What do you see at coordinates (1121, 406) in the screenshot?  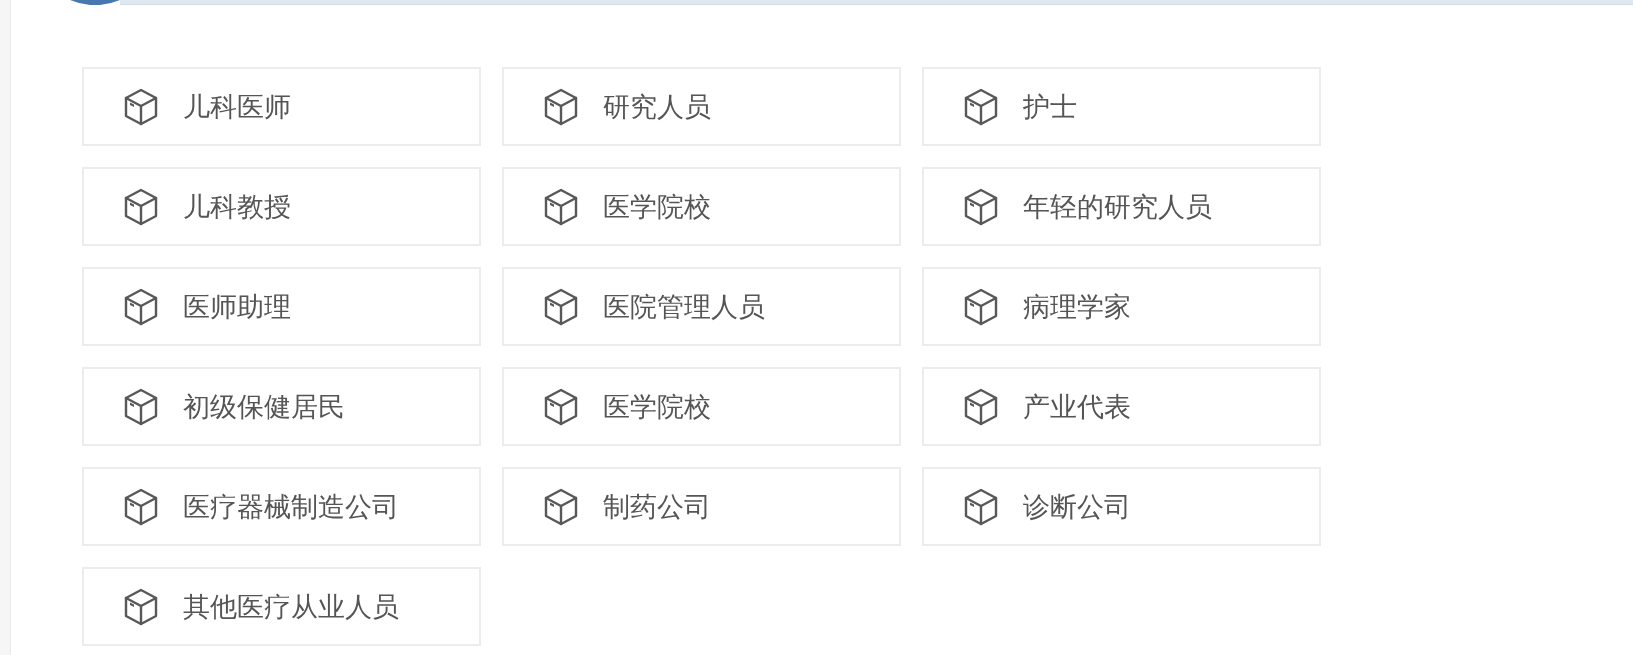 I see `role-option: 产业代表` at bounding box center [1121, 406].